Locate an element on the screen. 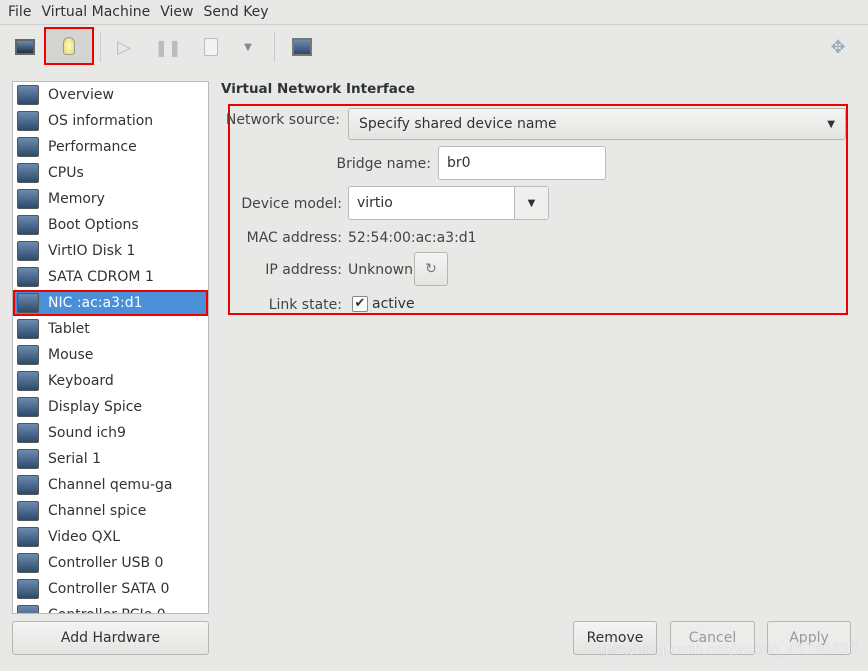 The image size is (868, 671). sidebar-item-label: VirtIO Disk 1 is located at coordinates (92, 251).